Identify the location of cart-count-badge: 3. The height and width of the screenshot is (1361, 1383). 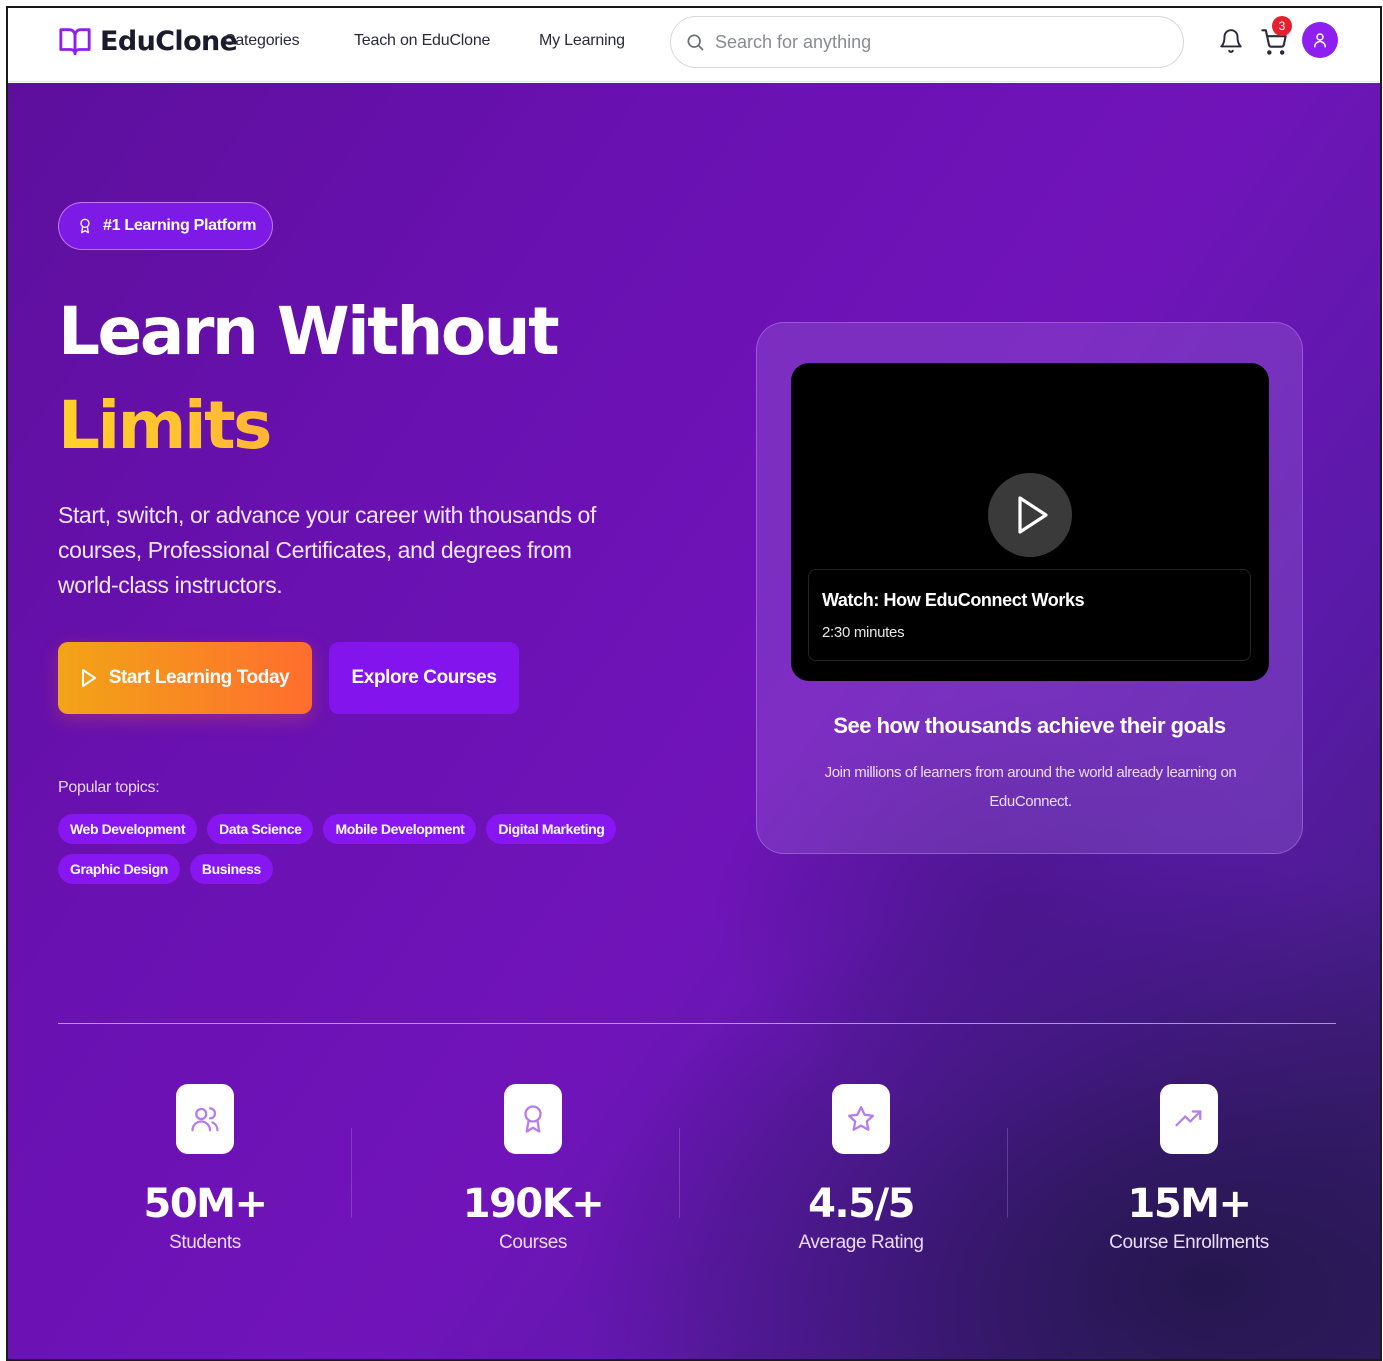
(1282, 26).